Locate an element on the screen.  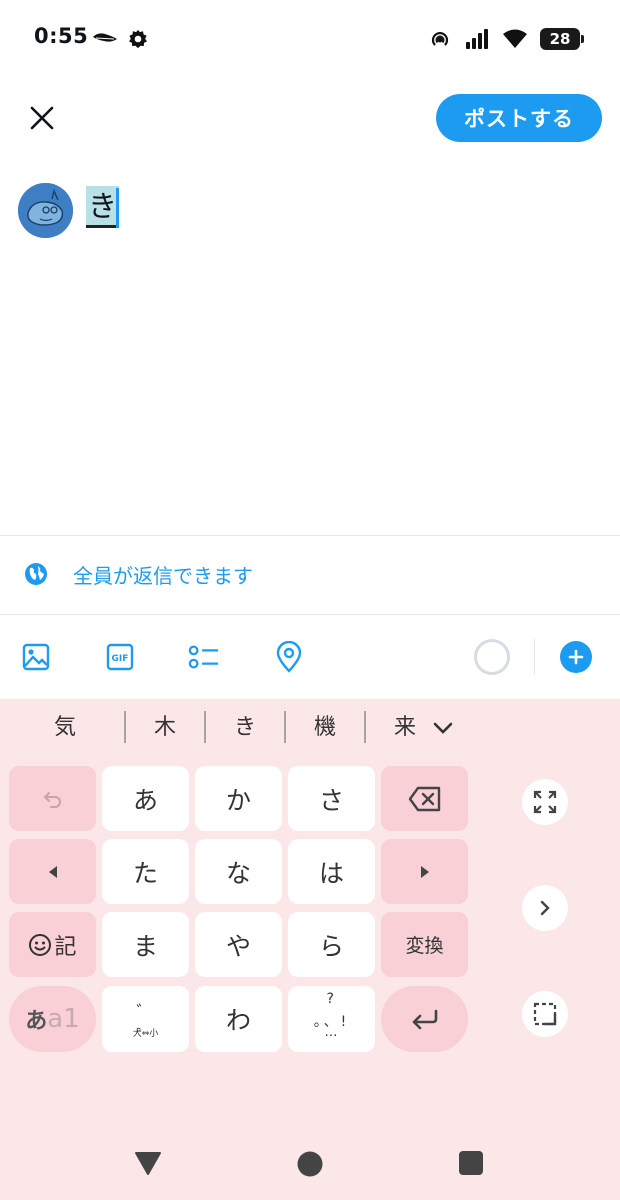
compose-toolbar: GIF is located at coordinates (310, 657).